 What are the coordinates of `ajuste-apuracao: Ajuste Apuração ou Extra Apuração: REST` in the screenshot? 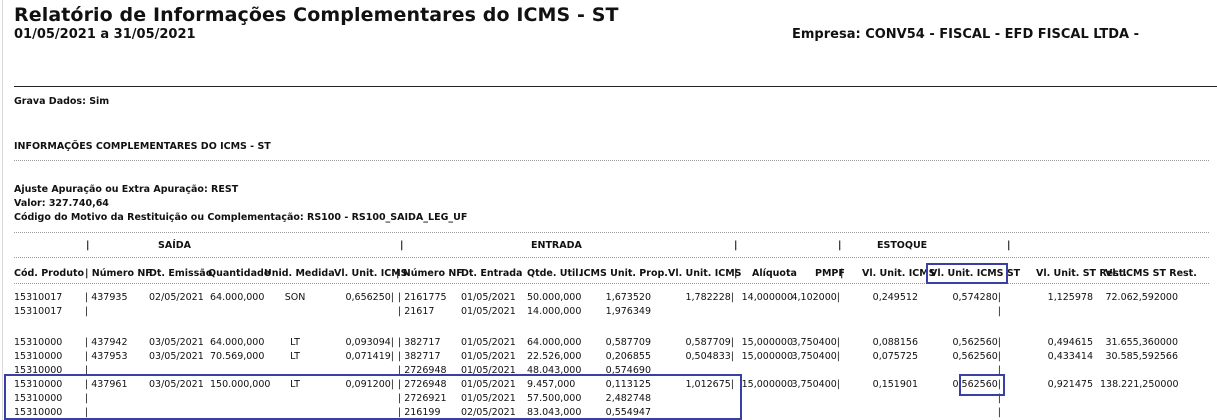 It's located at (126, 189).